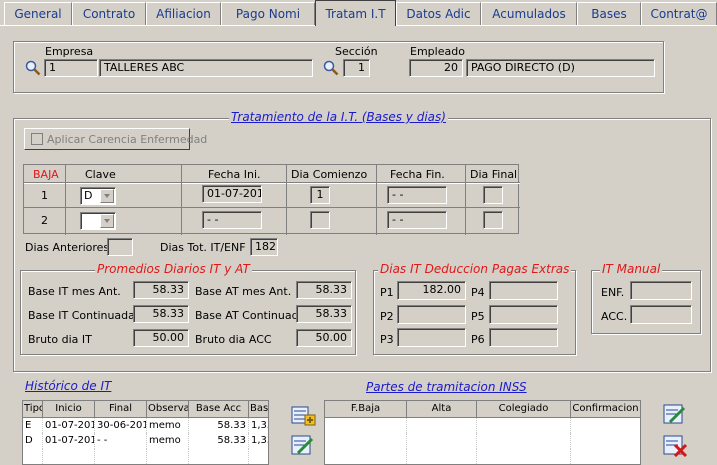 The image size is (717, 465). What do you see at coordinates (203, 247) in the screenshot?
I see `dias-tot-label: Dias Tot. IT/ENF` at bounding box center [203, 247].